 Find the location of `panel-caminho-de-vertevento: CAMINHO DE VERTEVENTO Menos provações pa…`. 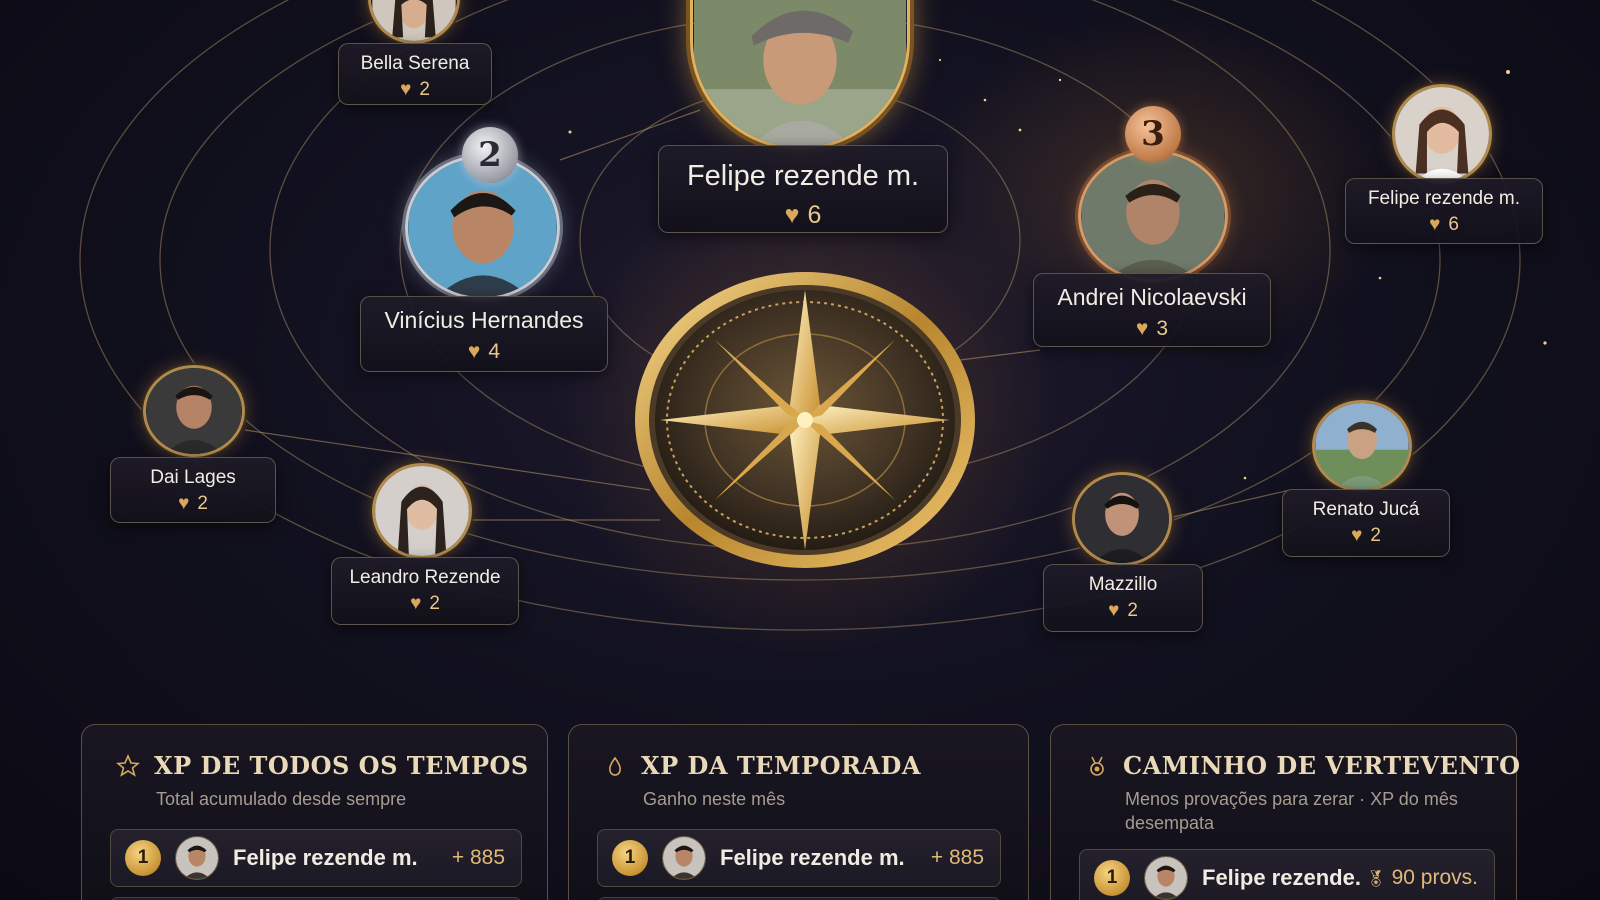

panel-caminho-de-vertevento: CAMINHO DE VERTEVENTO Menos provações pa… is located at coordinates (1285, 812).